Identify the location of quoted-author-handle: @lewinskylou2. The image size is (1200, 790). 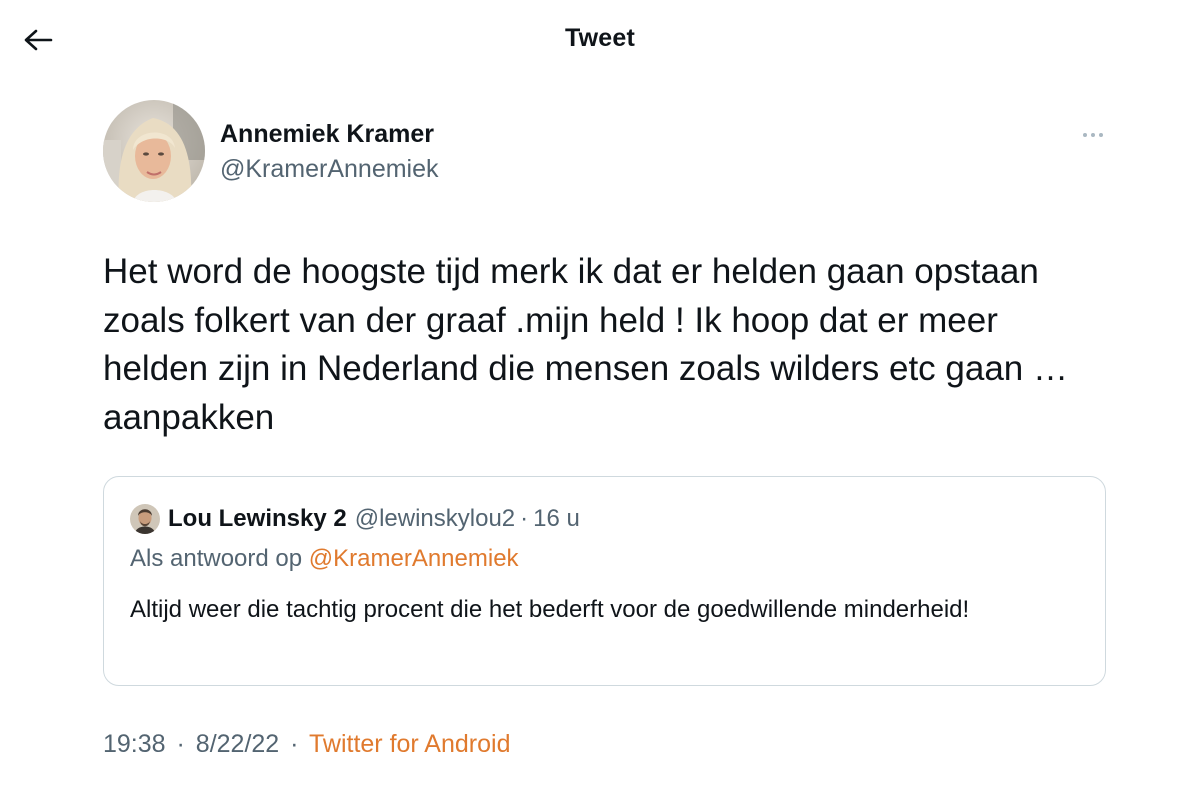
(435, 519).